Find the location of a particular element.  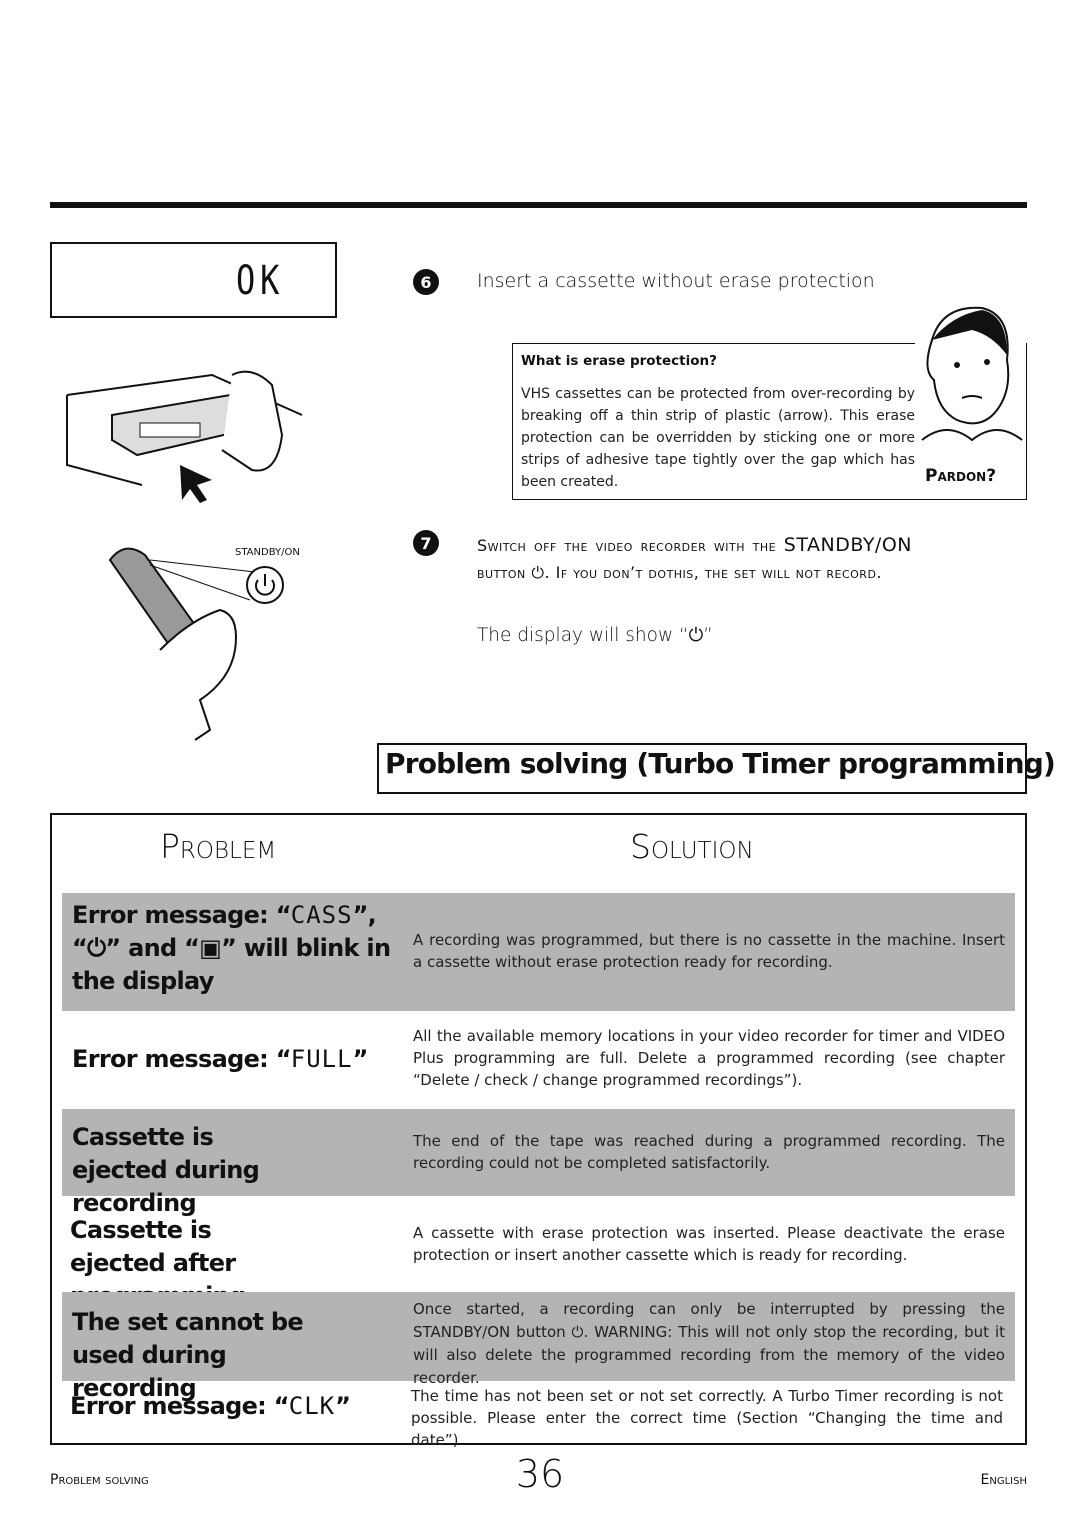

lcd-code: FULL is located at coordinates (321, 1059).